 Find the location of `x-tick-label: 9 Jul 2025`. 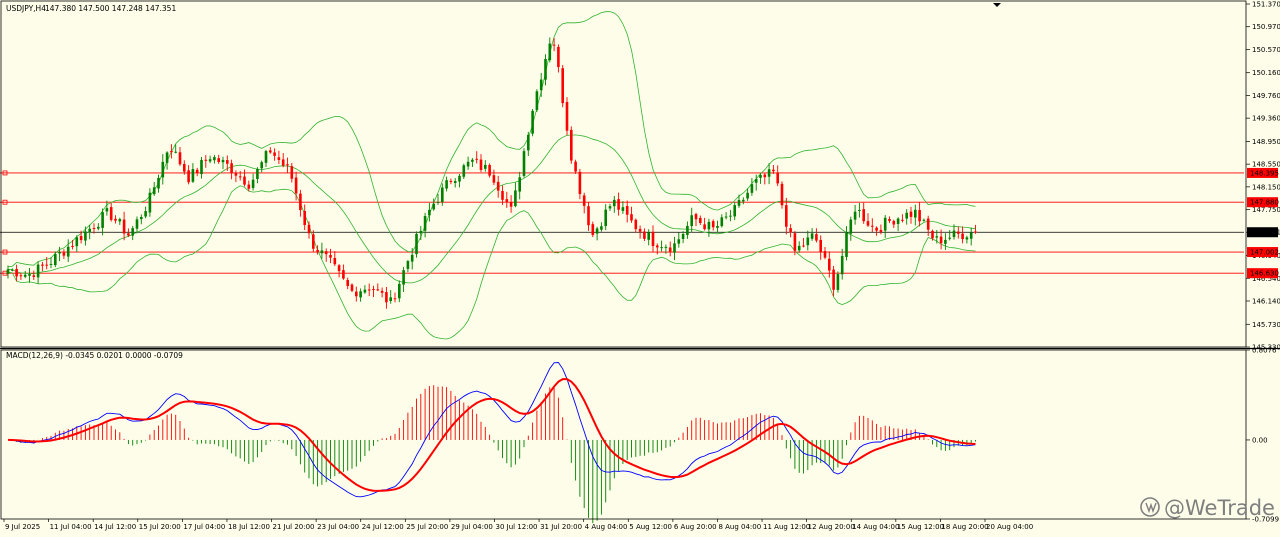

x-tick-label: 9 Jul 2025 is located at coordinates (22, 527).